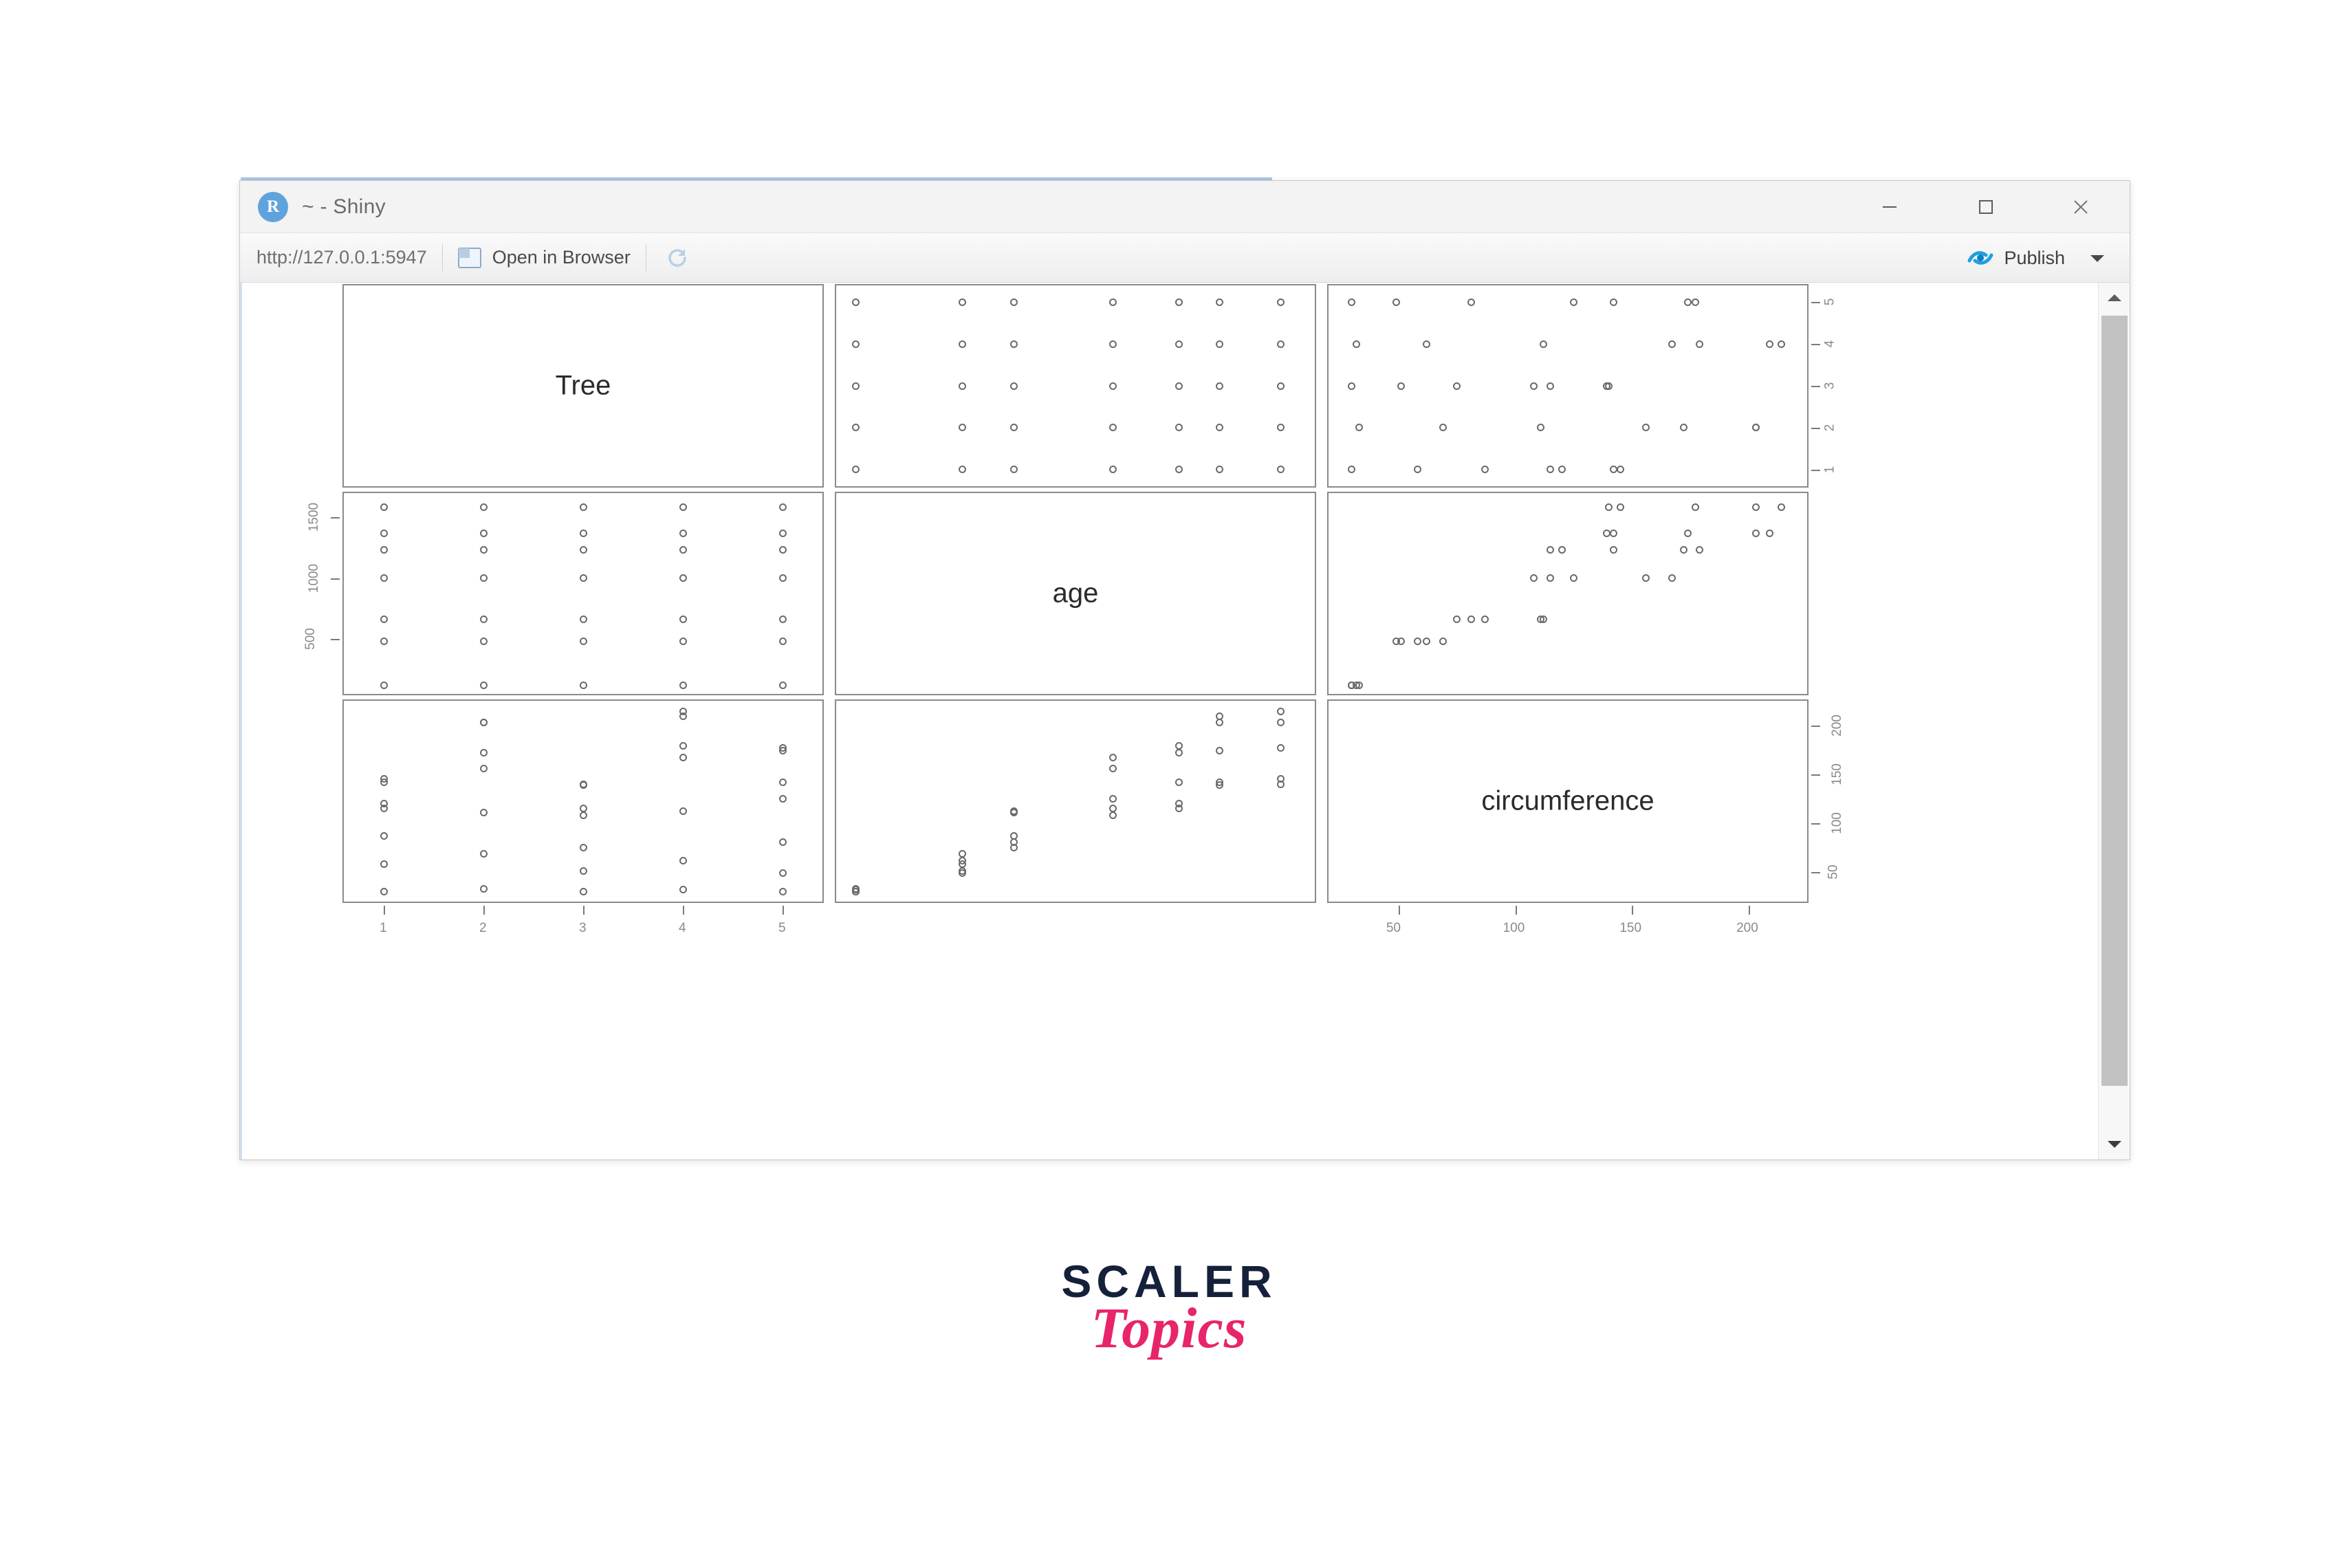 The width and height of the screenshot is (2338, 1568). I want to click on axis-tick-label: 3, so click(1829, 386).